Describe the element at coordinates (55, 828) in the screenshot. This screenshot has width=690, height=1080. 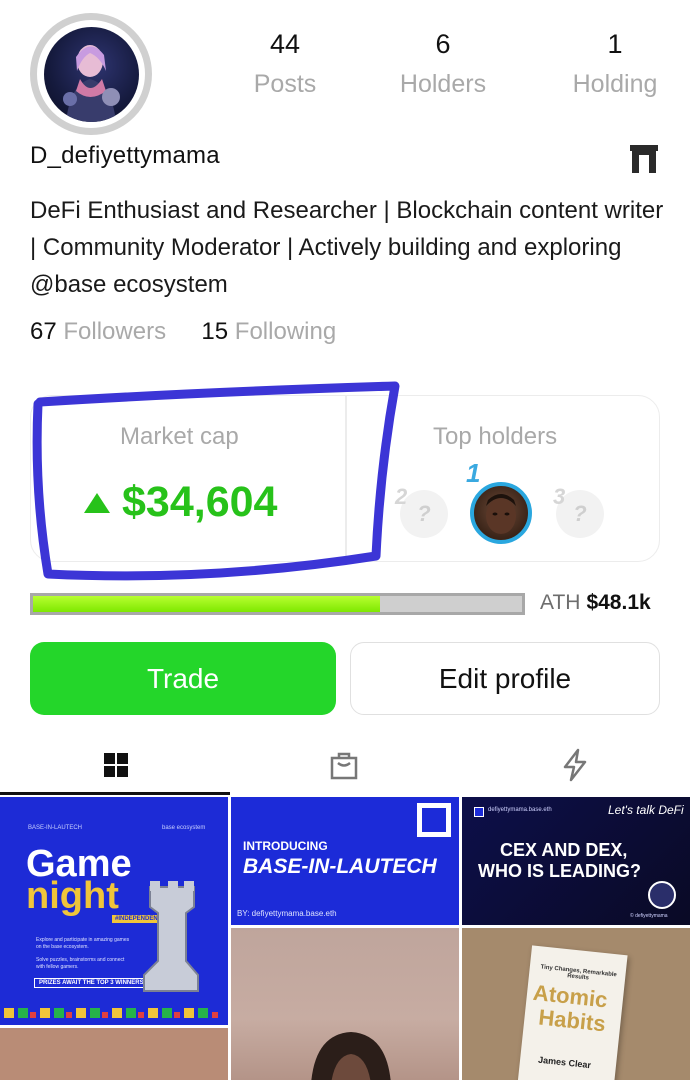
I see `post1-top-left: BASE-IN-LAUTECH` at that location.